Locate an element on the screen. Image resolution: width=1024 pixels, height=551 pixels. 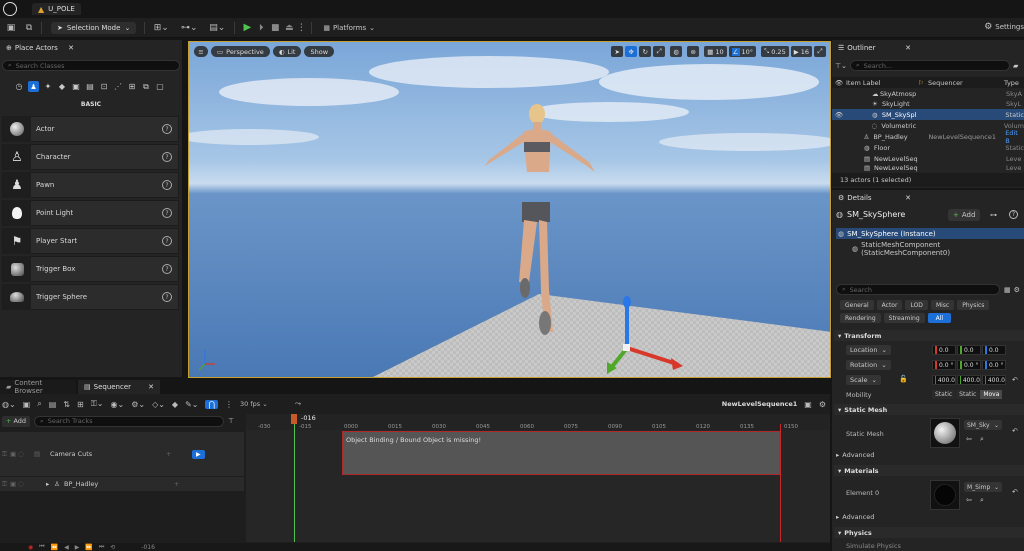
keyframe-icon: ◇⌄ is located at coordinates (158, 404).